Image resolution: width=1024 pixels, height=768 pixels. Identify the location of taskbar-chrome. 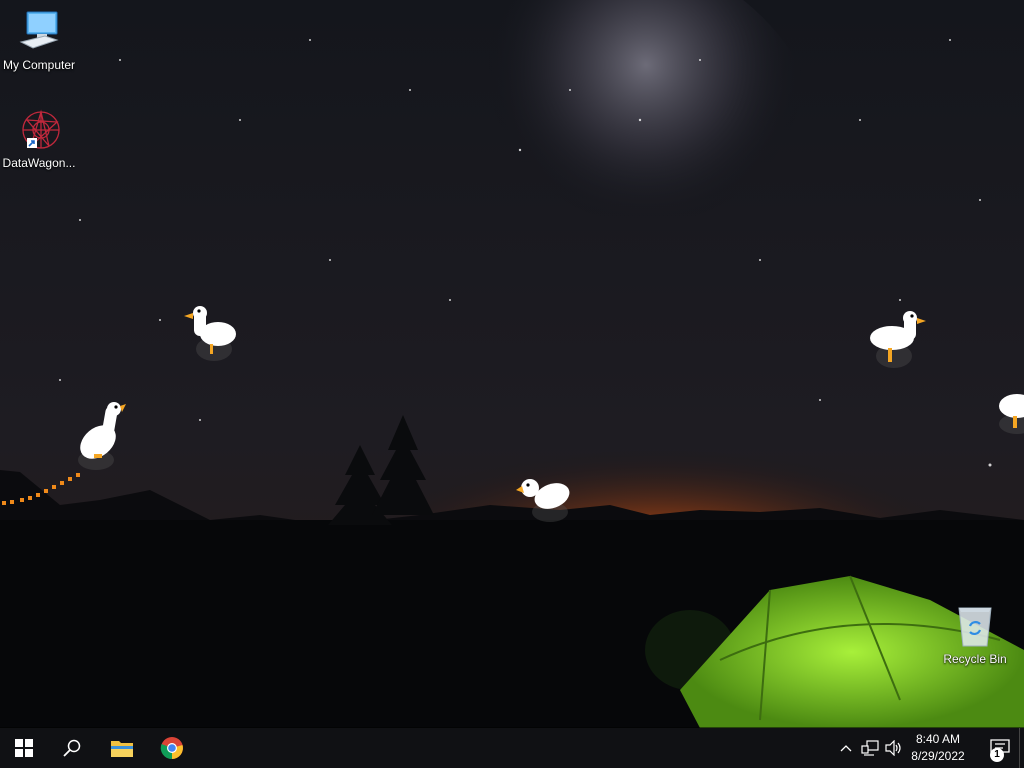
(172, 748).